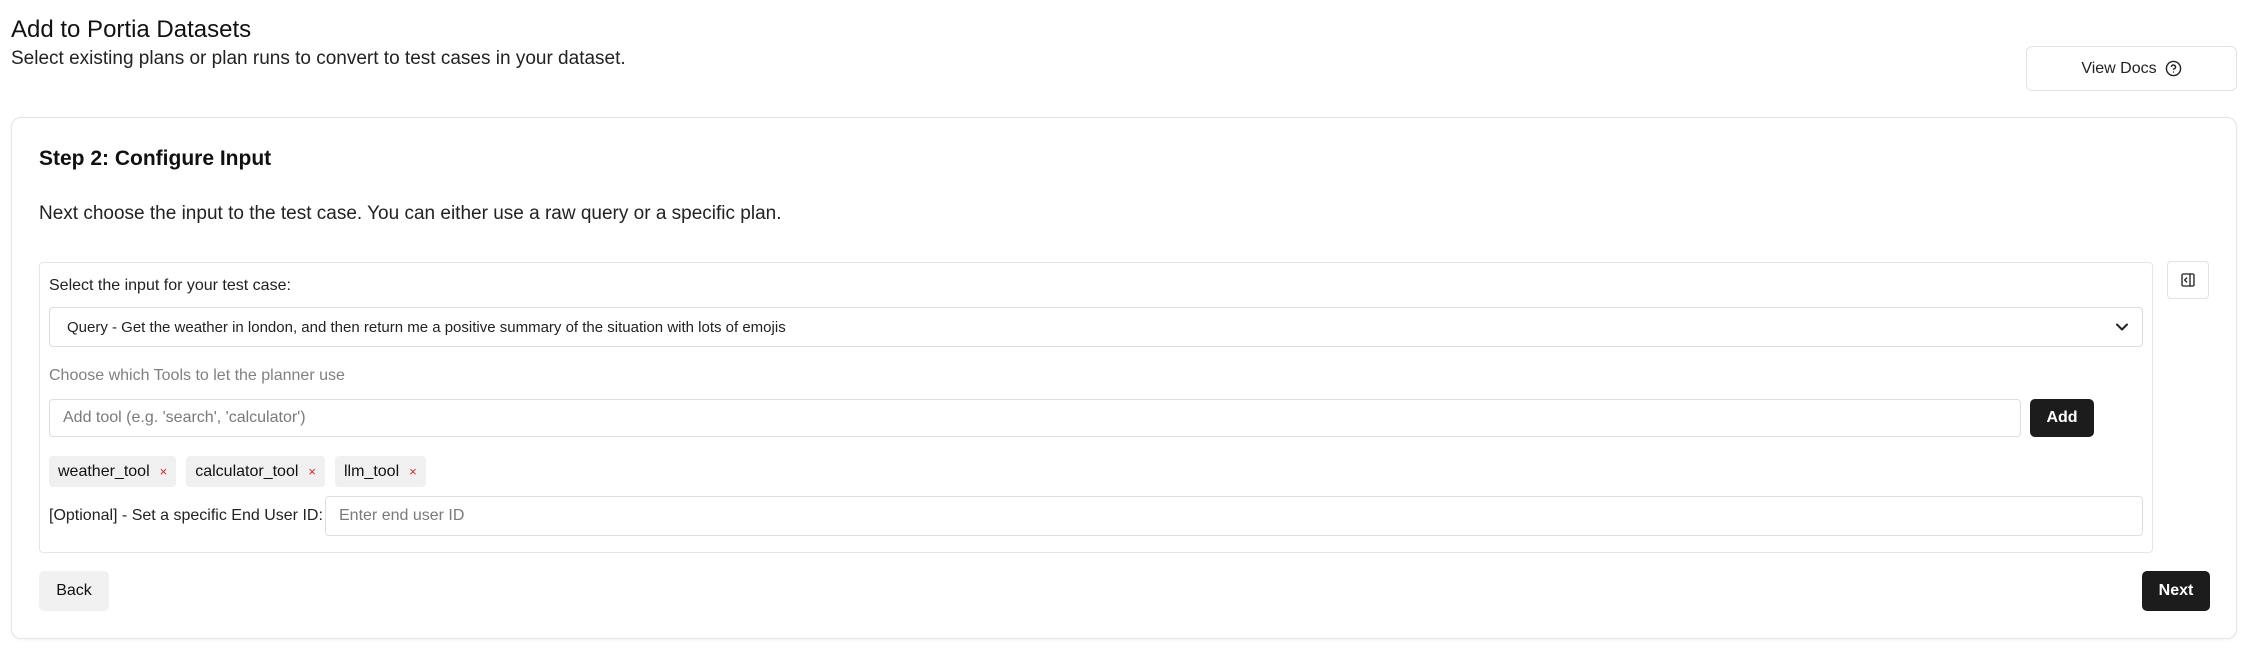  What do you see at coordinates (186, 515) in the screenshot?
I see `end-user-label: [Optional] - Set a specific End User ID:` at bounding box center [186, 515].